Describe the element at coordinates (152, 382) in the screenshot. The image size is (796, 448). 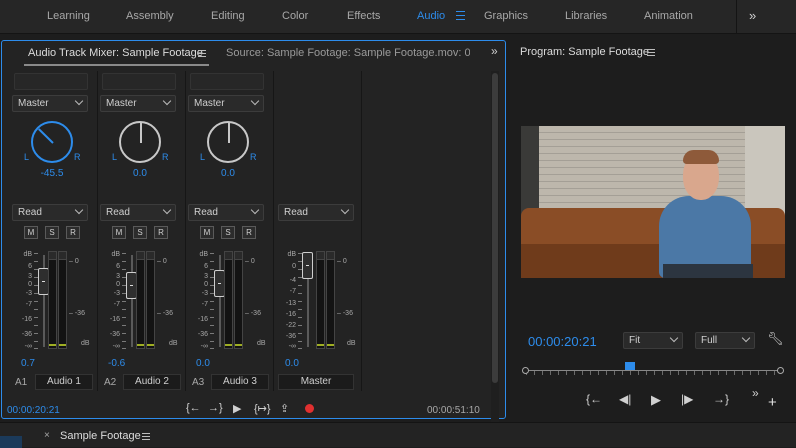
I see `track-name: Audio 2` at that location.